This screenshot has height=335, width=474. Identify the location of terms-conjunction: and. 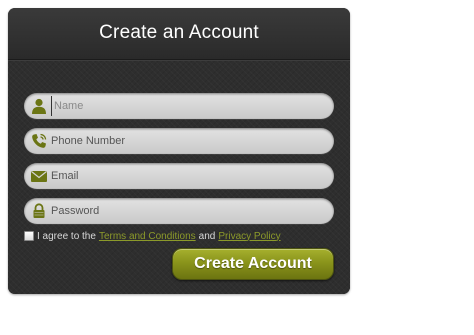
(207, 236).